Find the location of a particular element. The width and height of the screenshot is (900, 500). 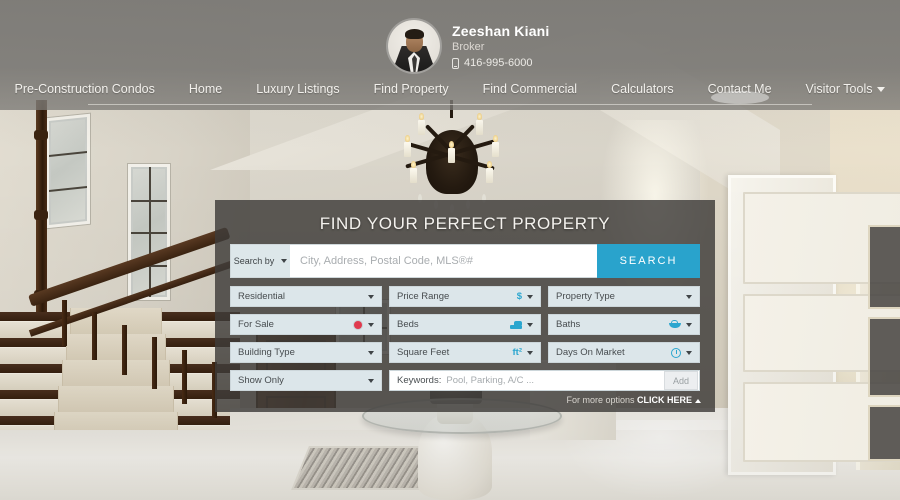

search-button: SEARCH is located at coordinates (648, 261).